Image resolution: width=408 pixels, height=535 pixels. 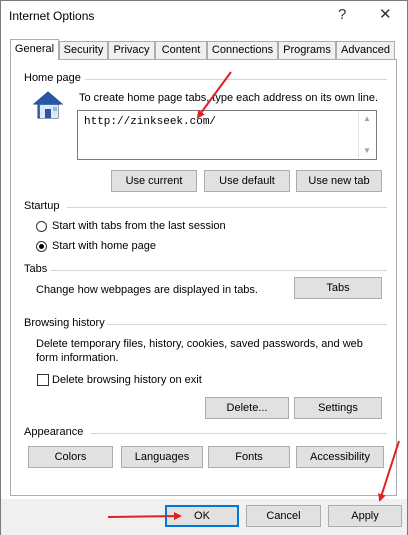 What do you see at coordinates (181, 50) in the screenshot?
I see `tab-content: Content` at bounding box center [181, 50].